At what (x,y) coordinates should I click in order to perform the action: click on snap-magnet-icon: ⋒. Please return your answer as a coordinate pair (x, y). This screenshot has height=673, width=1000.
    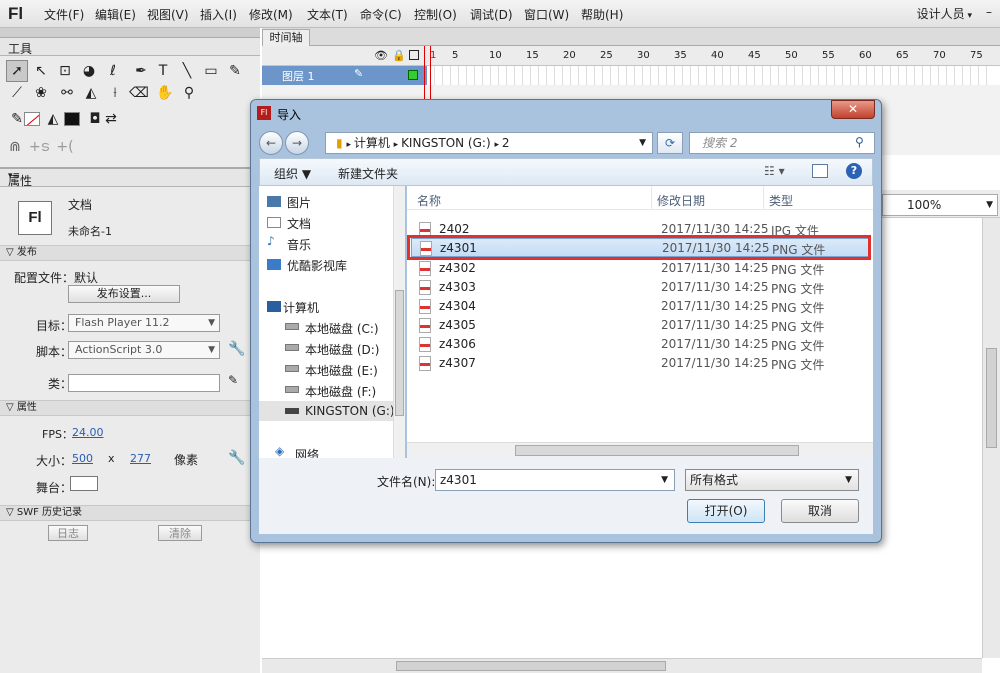
    Looking at the image, I should click on (15, 147).